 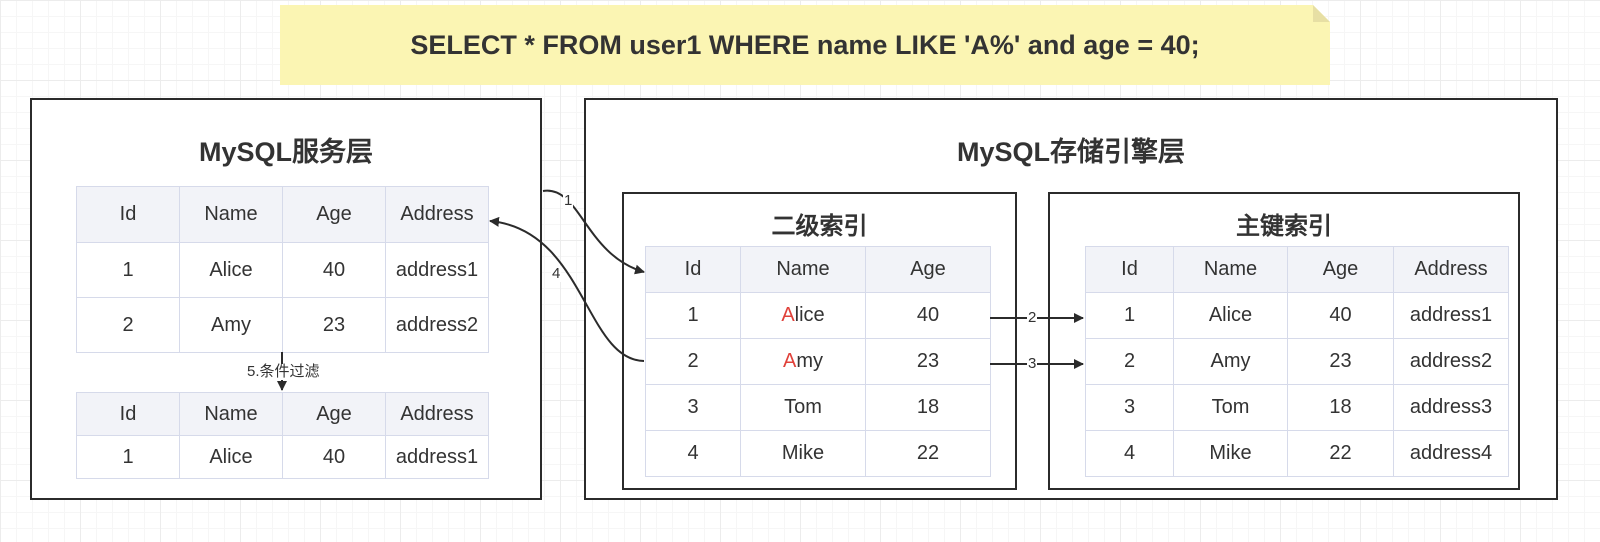 I want to click on table-cell-name: Alice, so click(x=803, y=315).